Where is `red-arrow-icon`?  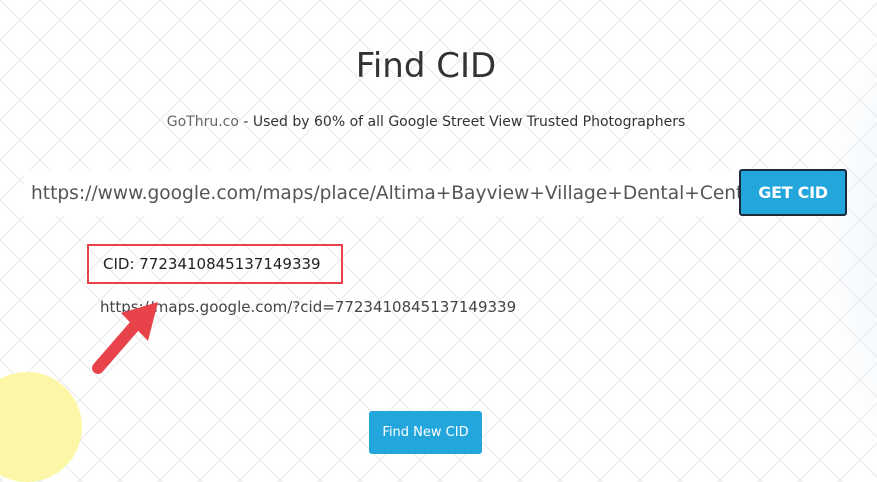
red-arrow-icon is located at coordinates (125, 338).